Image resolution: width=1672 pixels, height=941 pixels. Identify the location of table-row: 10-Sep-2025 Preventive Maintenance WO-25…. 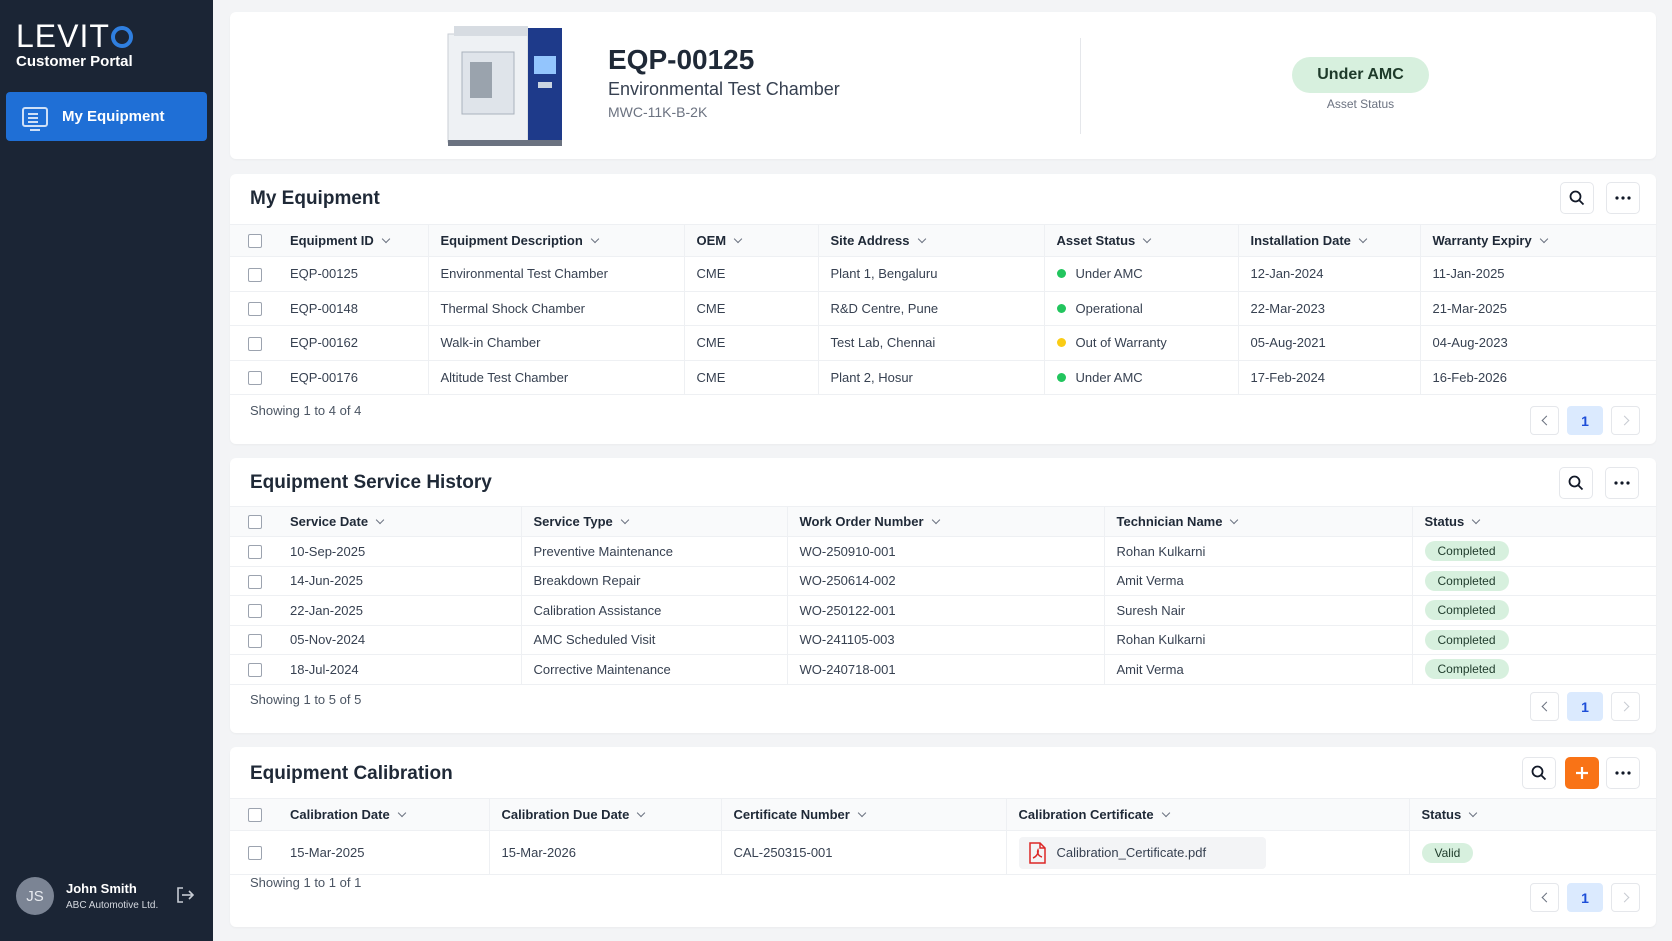
(943, 551).